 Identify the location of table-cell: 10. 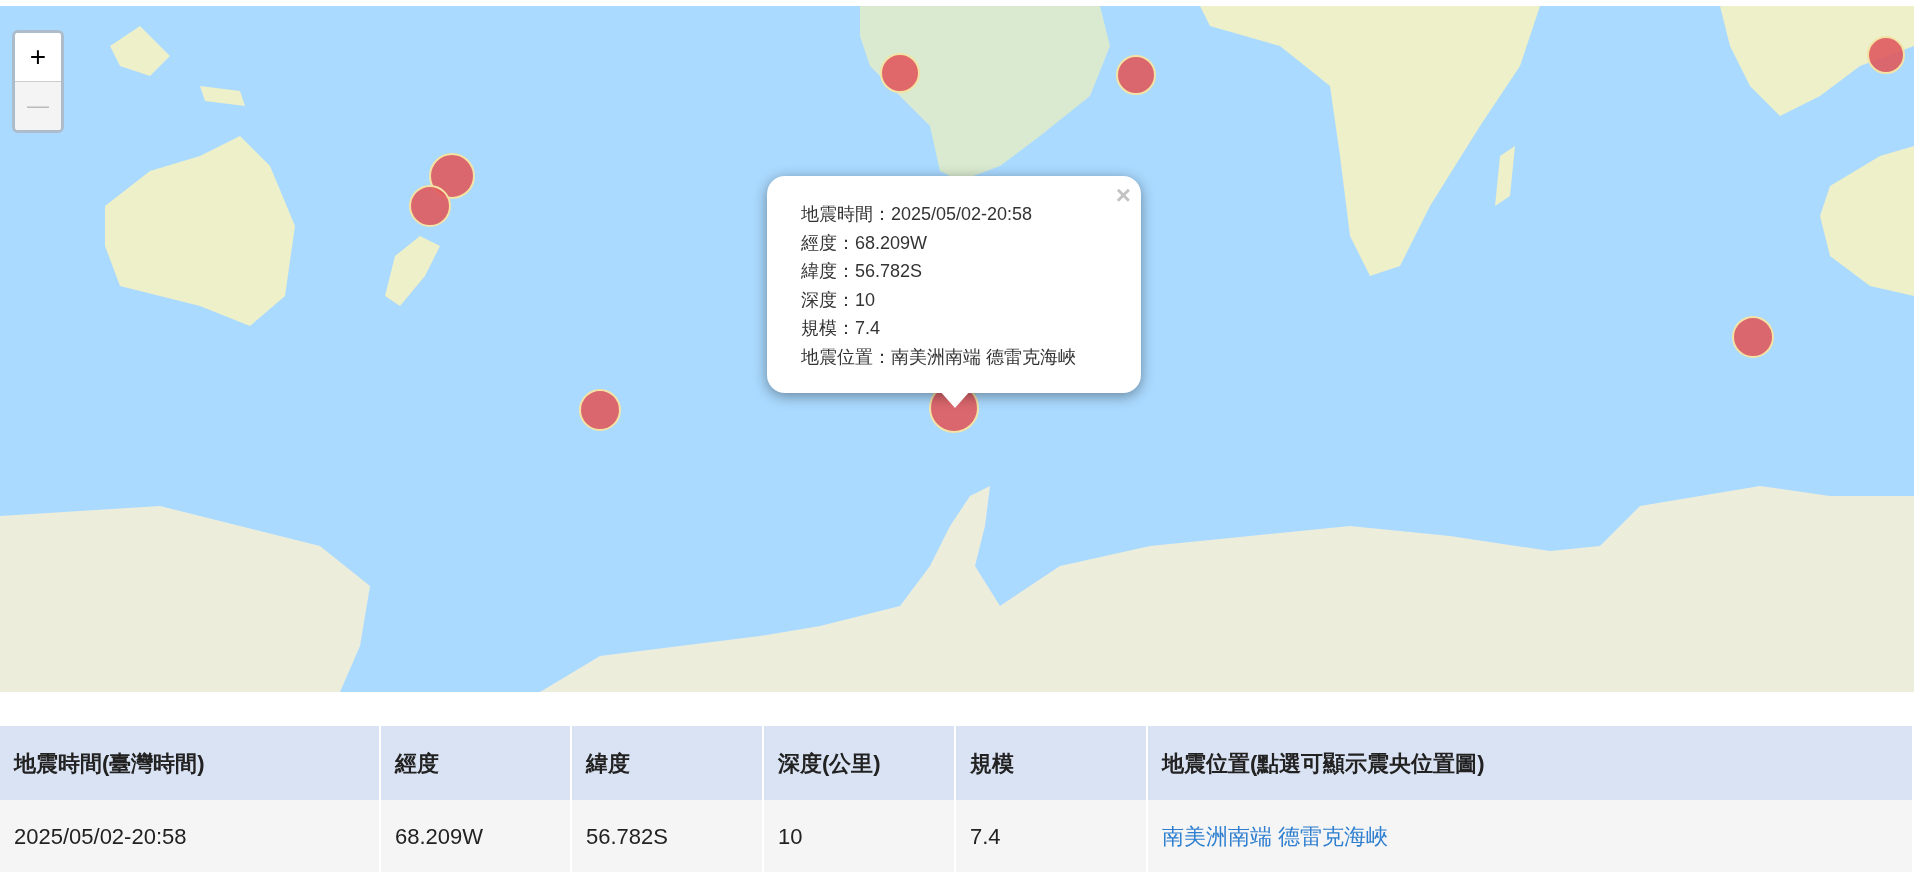
(859, 836).